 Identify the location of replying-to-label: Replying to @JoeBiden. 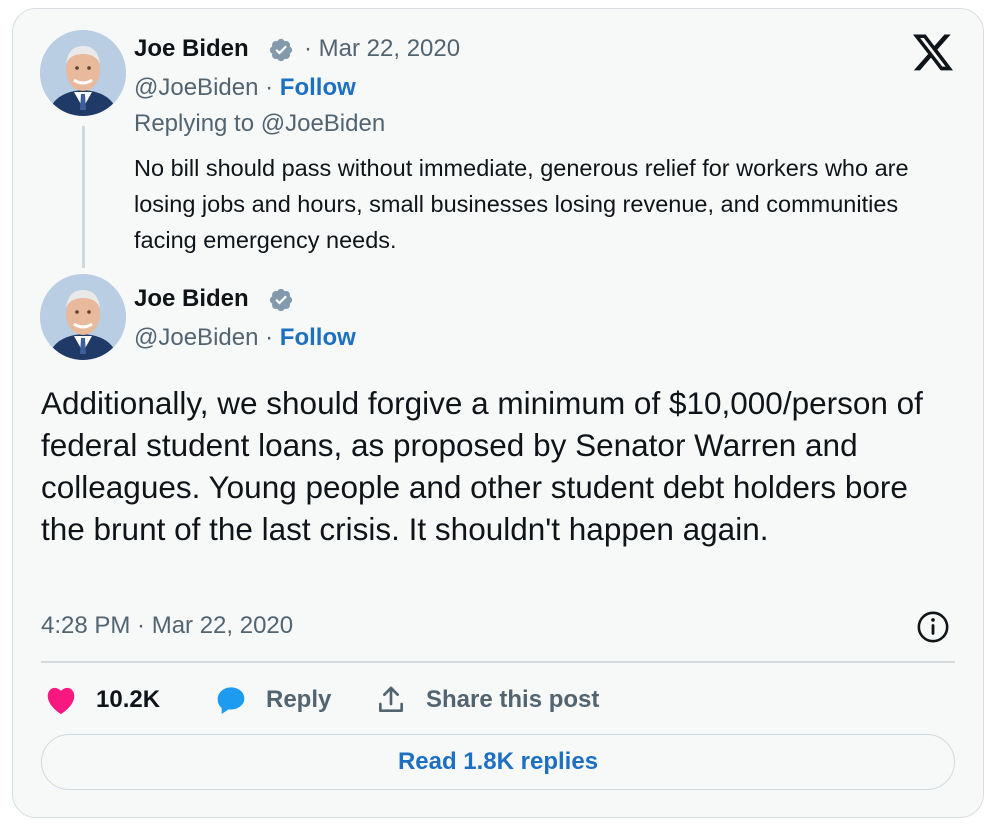
(259, 124).